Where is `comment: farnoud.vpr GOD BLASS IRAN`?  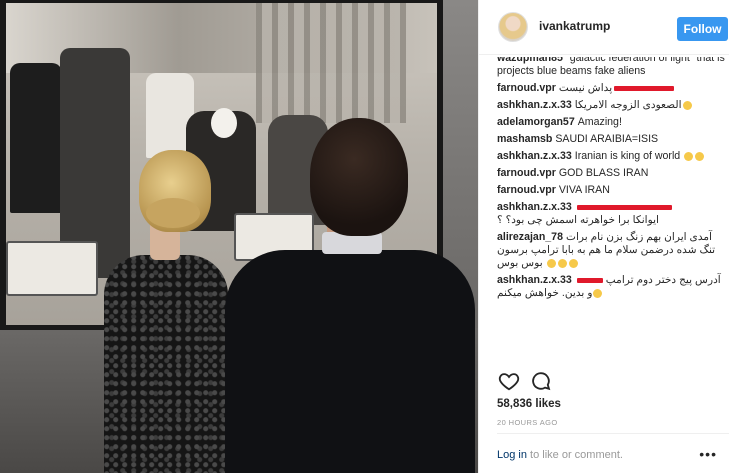
comment: farnoud.vpr GOD BLASS IRAN is located at coordinates (612, 173).